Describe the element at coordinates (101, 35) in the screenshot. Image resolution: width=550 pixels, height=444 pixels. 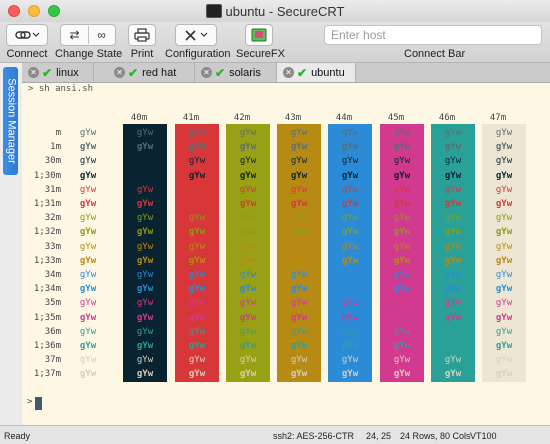
I see `link-break-icon: ∞` at that location.